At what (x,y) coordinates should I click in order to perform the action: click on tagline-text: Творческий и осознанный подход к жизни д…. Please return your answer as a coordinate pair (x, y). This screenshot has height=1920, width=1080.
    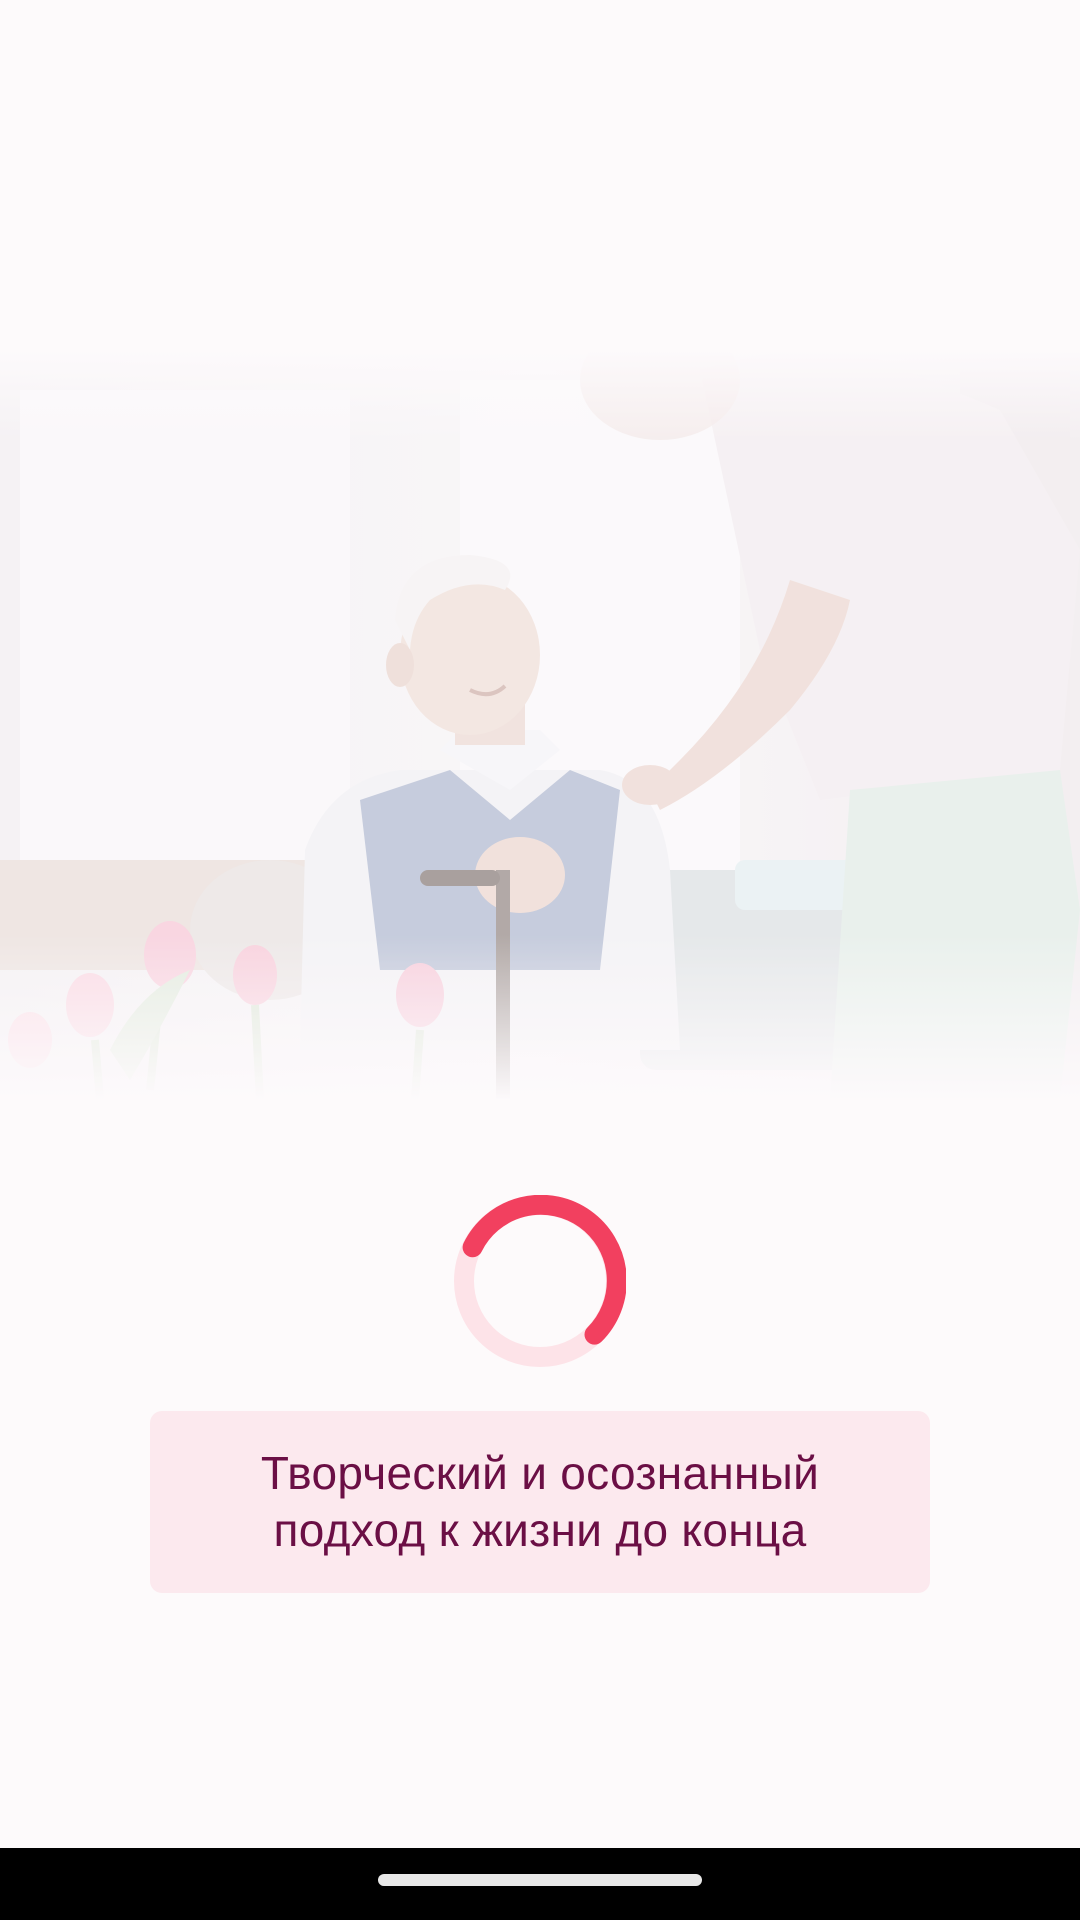
    Looking at the image, I should click on (540, 1501).